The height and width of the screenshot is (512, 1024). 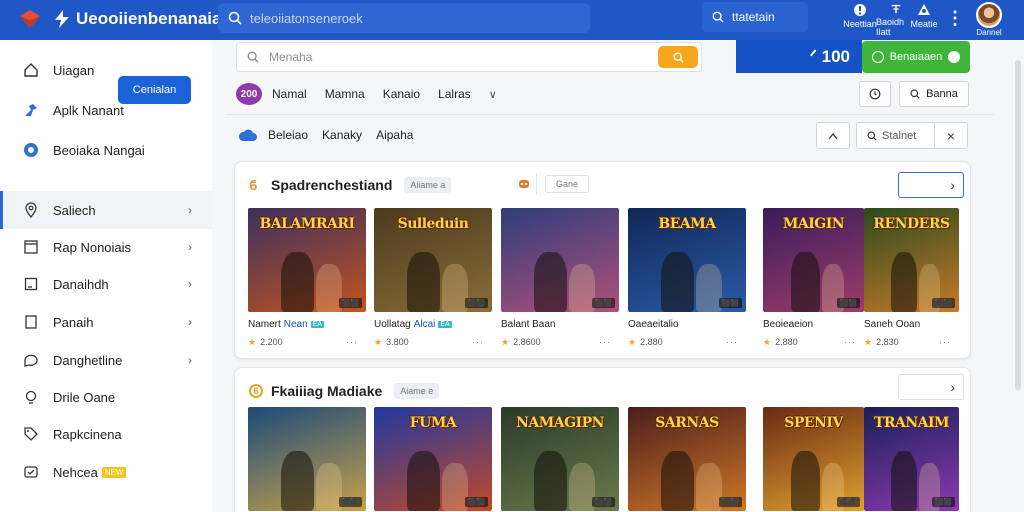 What do you see at coordinates (860, 20) in the screenshot?
I see `notifications-button: Neettian` at bounding box center [860, 20].